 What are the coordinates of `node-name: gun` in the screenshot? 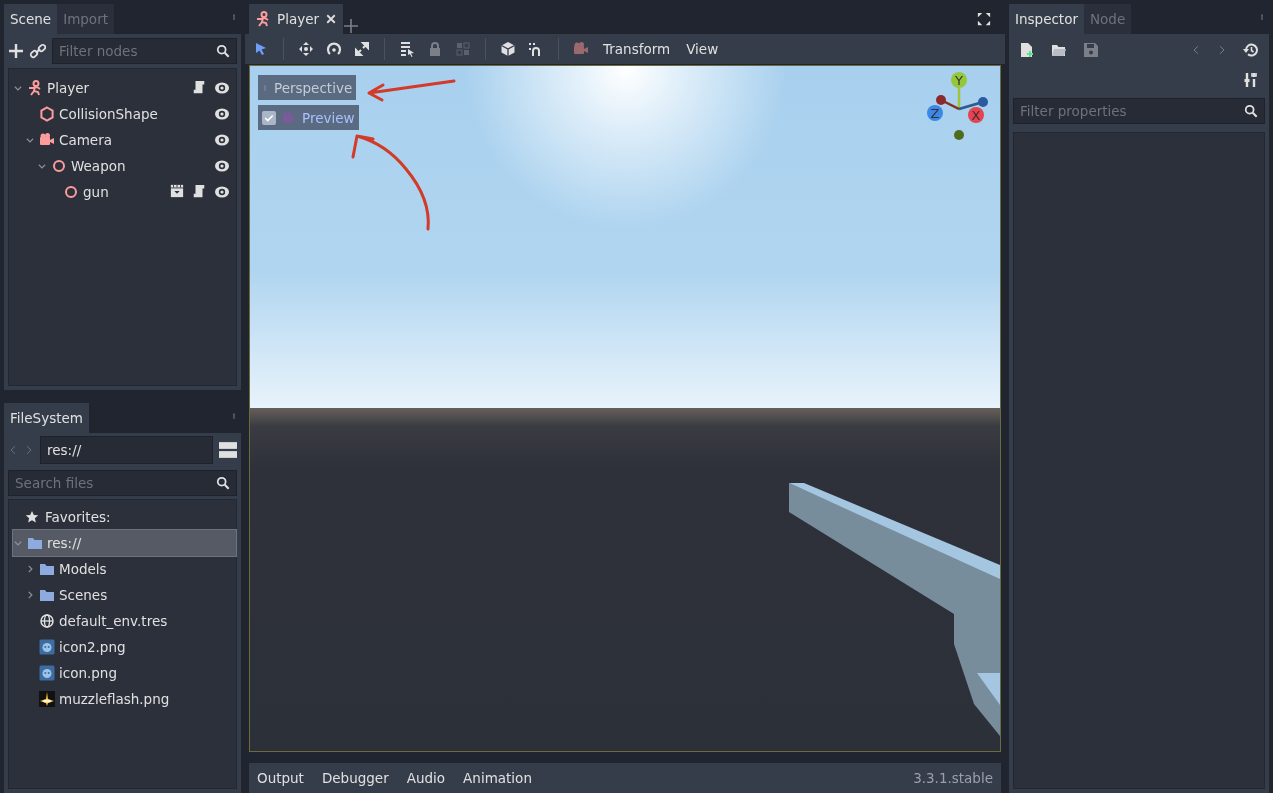 It's located at (124, 192).